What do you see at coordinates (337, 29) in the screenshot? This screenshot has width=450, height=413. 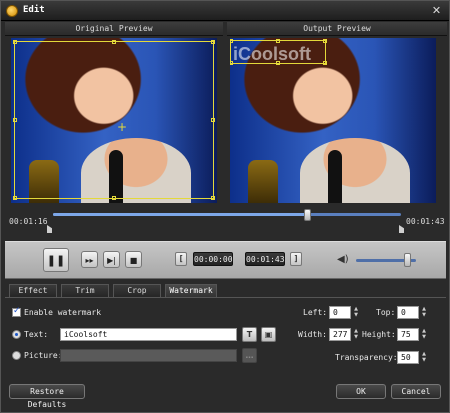 I see `output-preview-header: Output Preview` at bounding box center [337, 29].